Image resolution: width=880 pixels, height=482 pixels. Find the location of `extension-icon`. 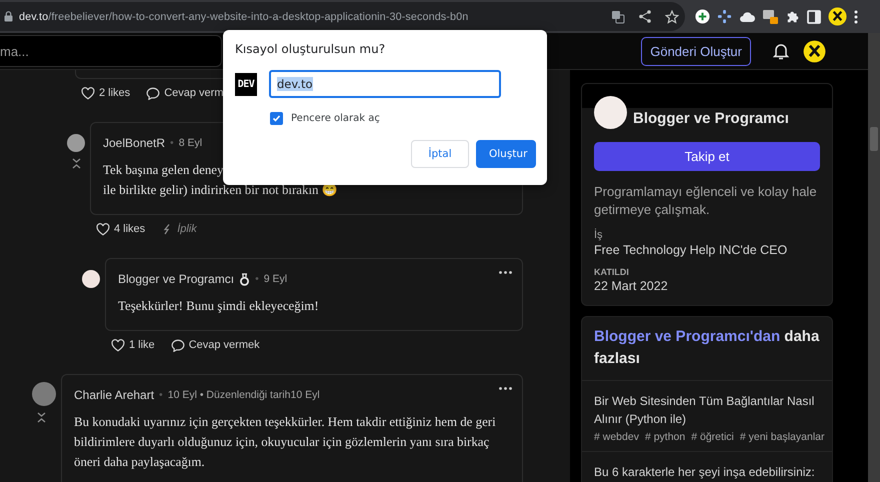

extension-icon is located at coordinates (724, 16).